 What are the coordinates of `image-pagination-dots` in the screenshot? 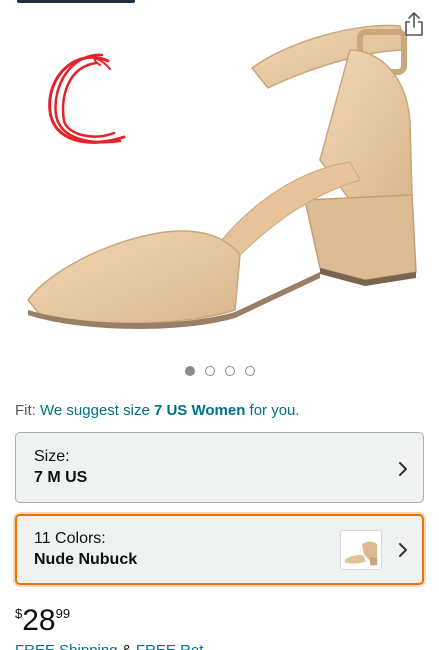 It's located at (219, 372).